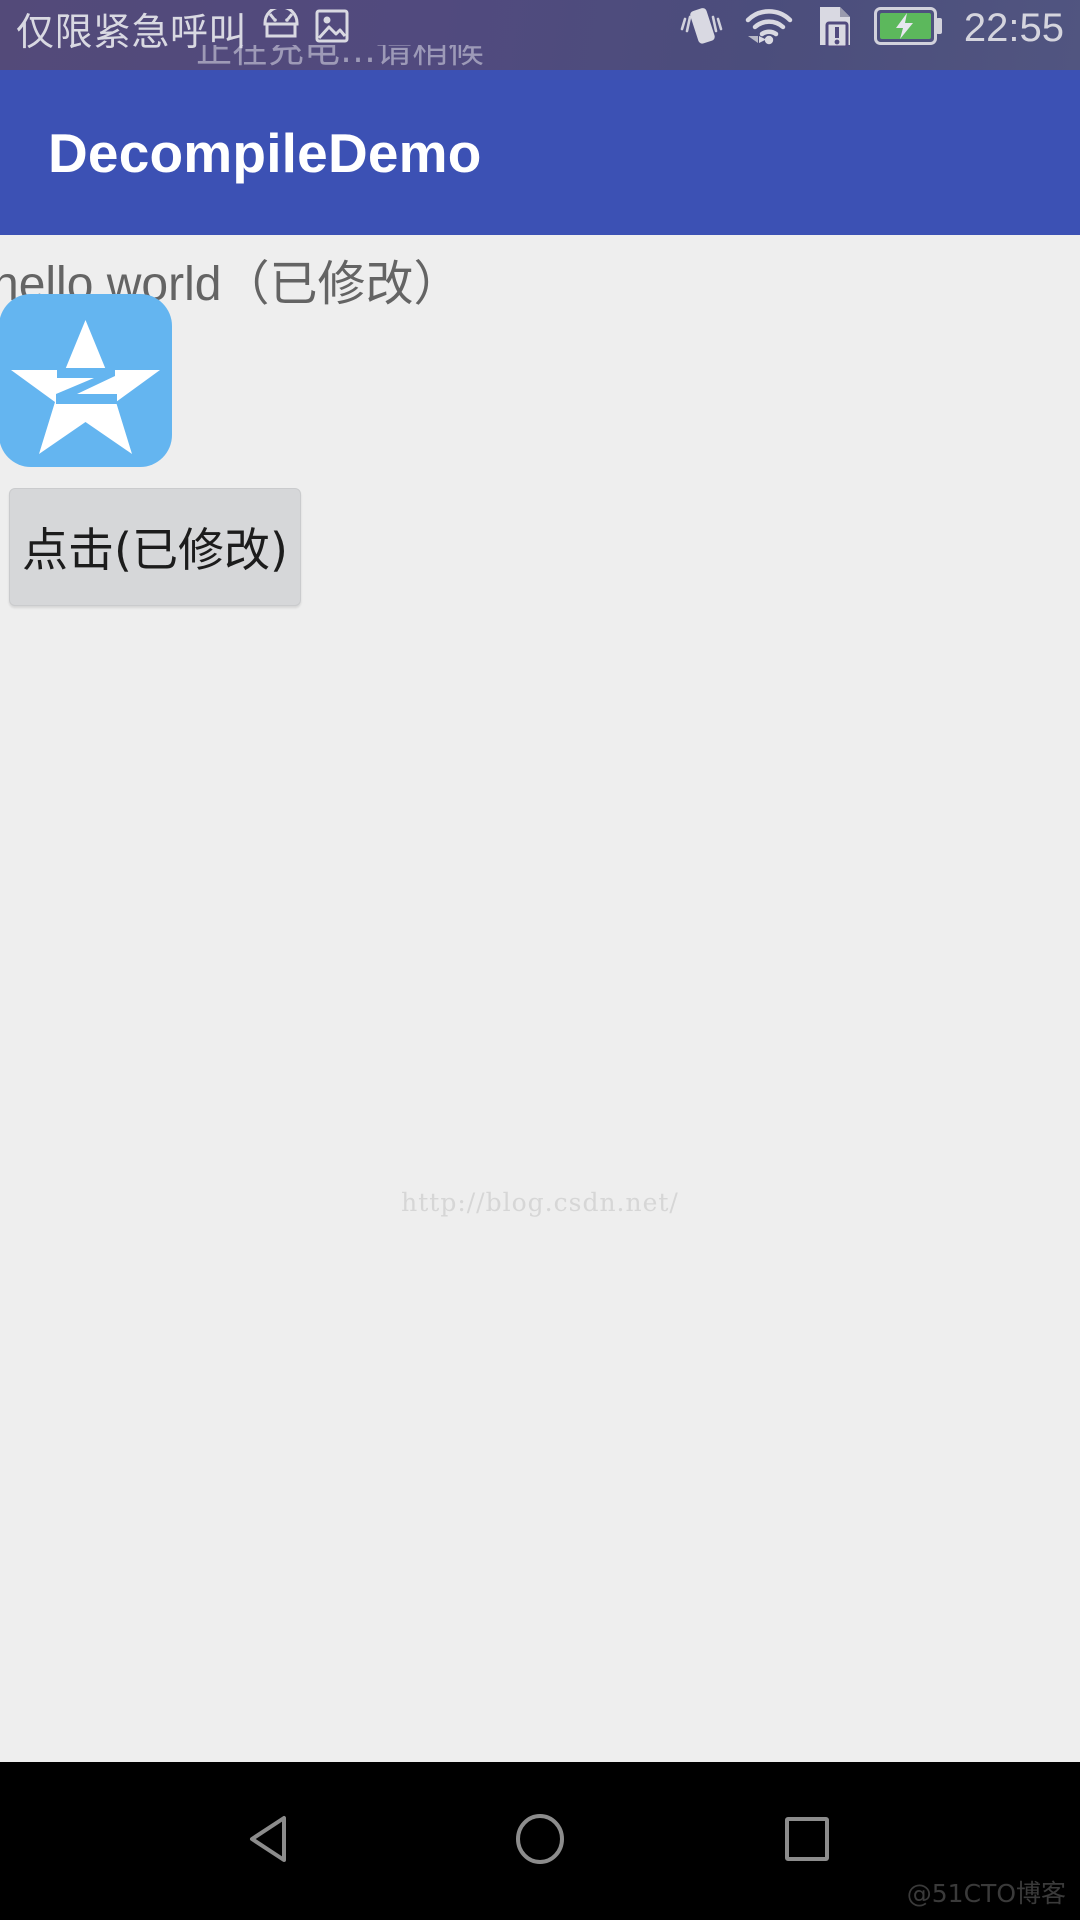 This screenshot has width=1080, height=1920. I want to click on center-watermark: http://blog.csdn.net/, so click(540, 1202).